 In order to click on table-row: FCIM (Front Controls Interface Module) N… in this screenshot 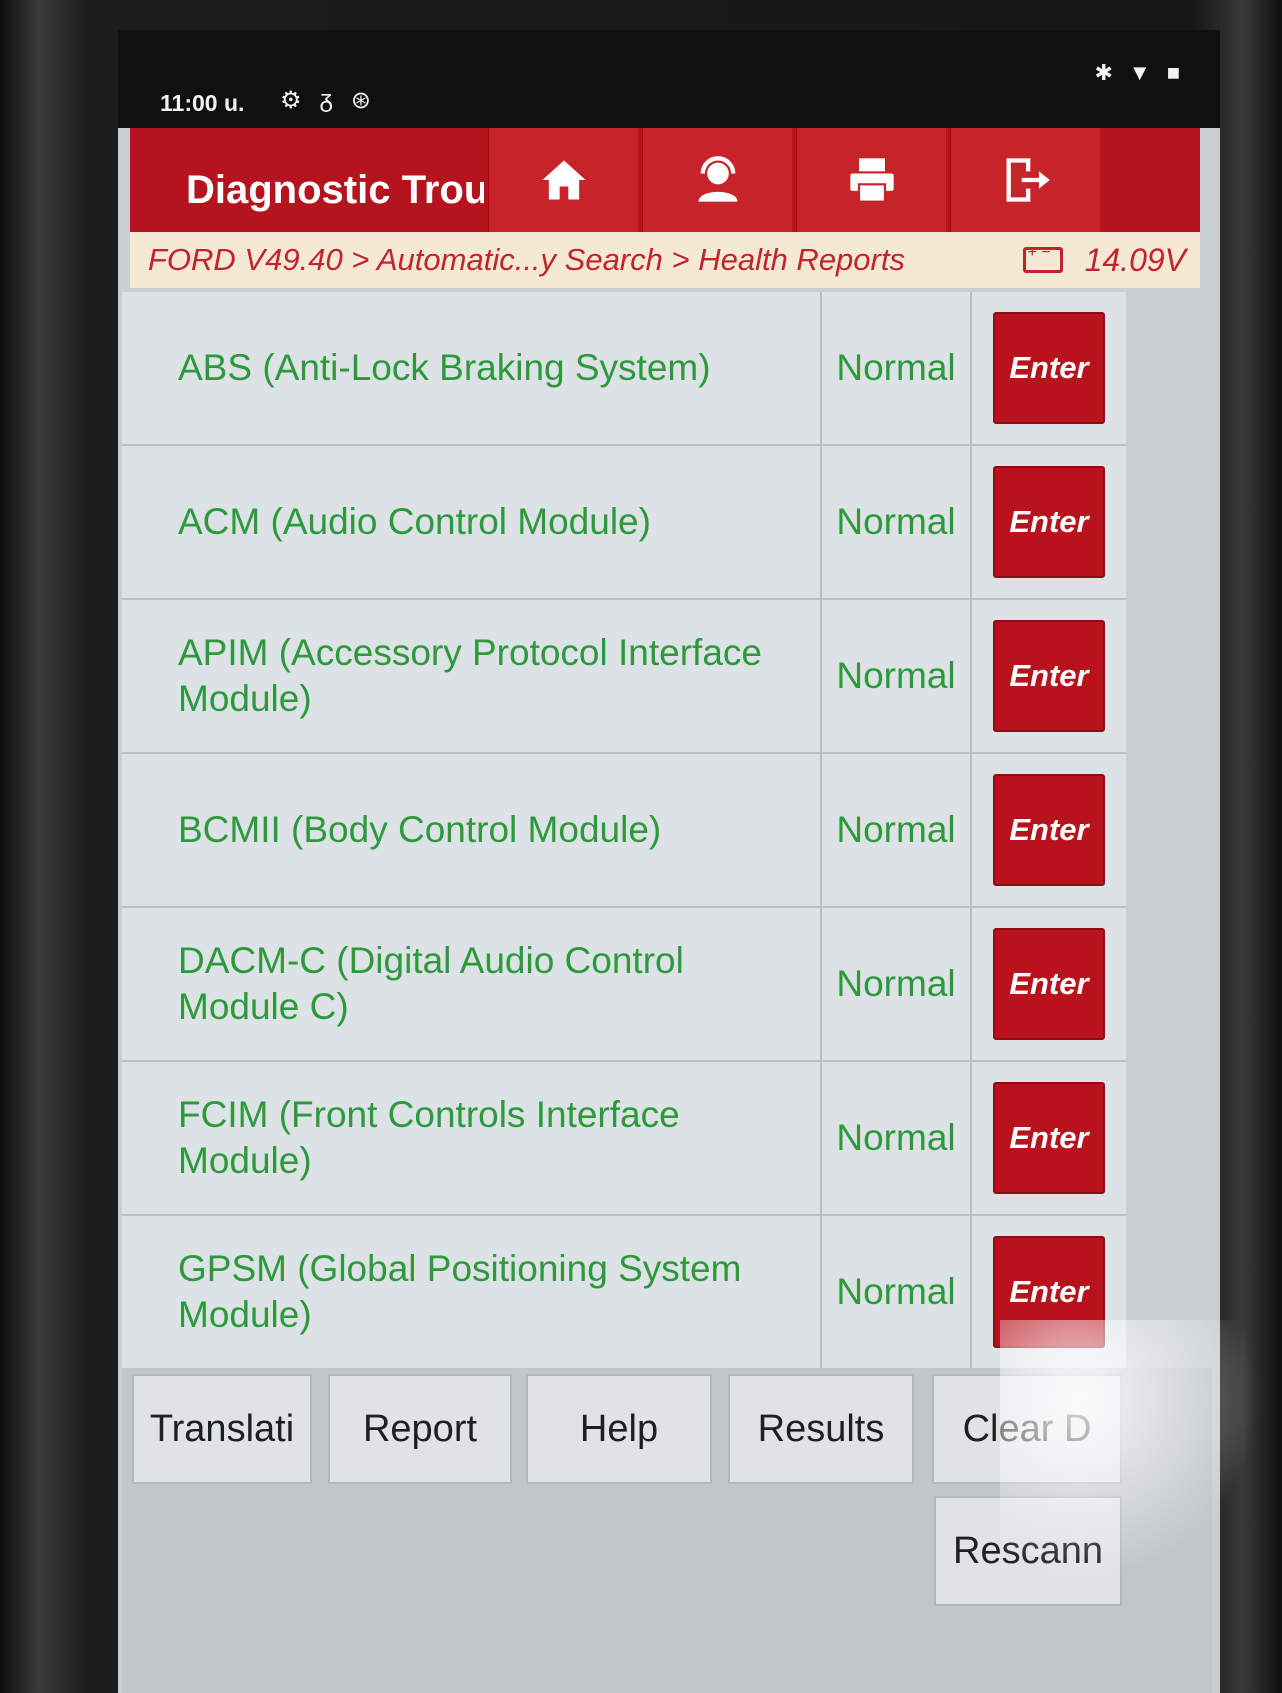, I will do `click(667, 1139)`.